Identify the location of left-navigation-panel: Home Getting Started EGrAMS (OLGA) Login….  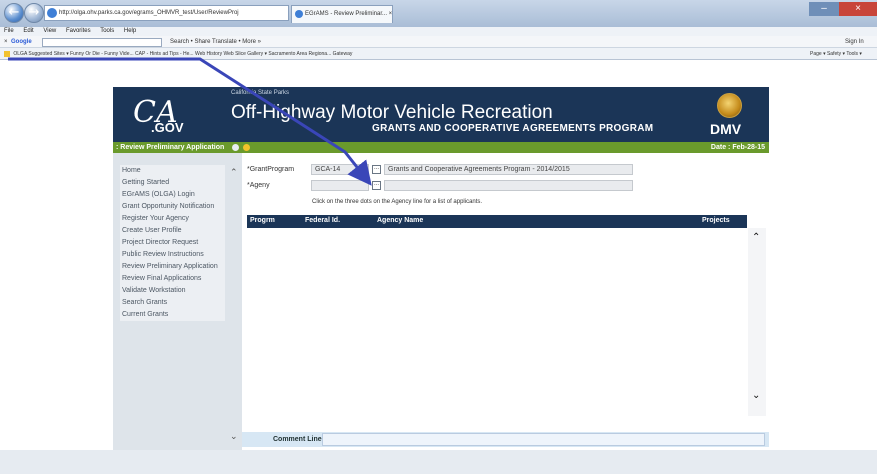
(177, 301).